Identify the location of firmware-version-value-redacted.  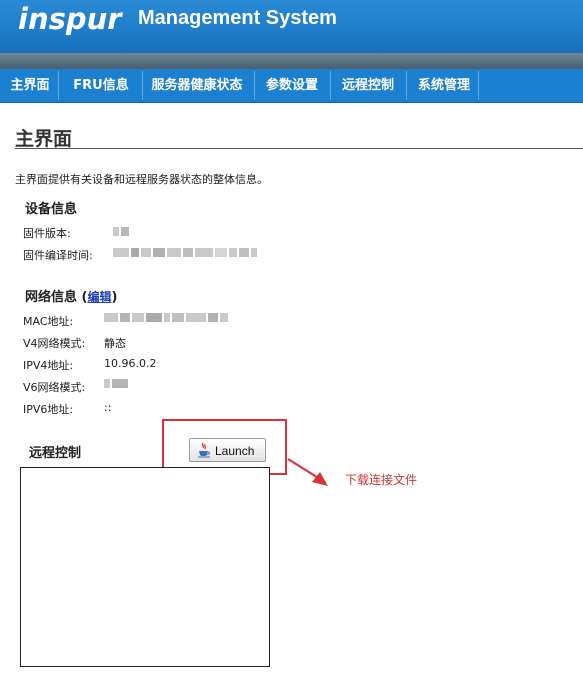
(121, 231).